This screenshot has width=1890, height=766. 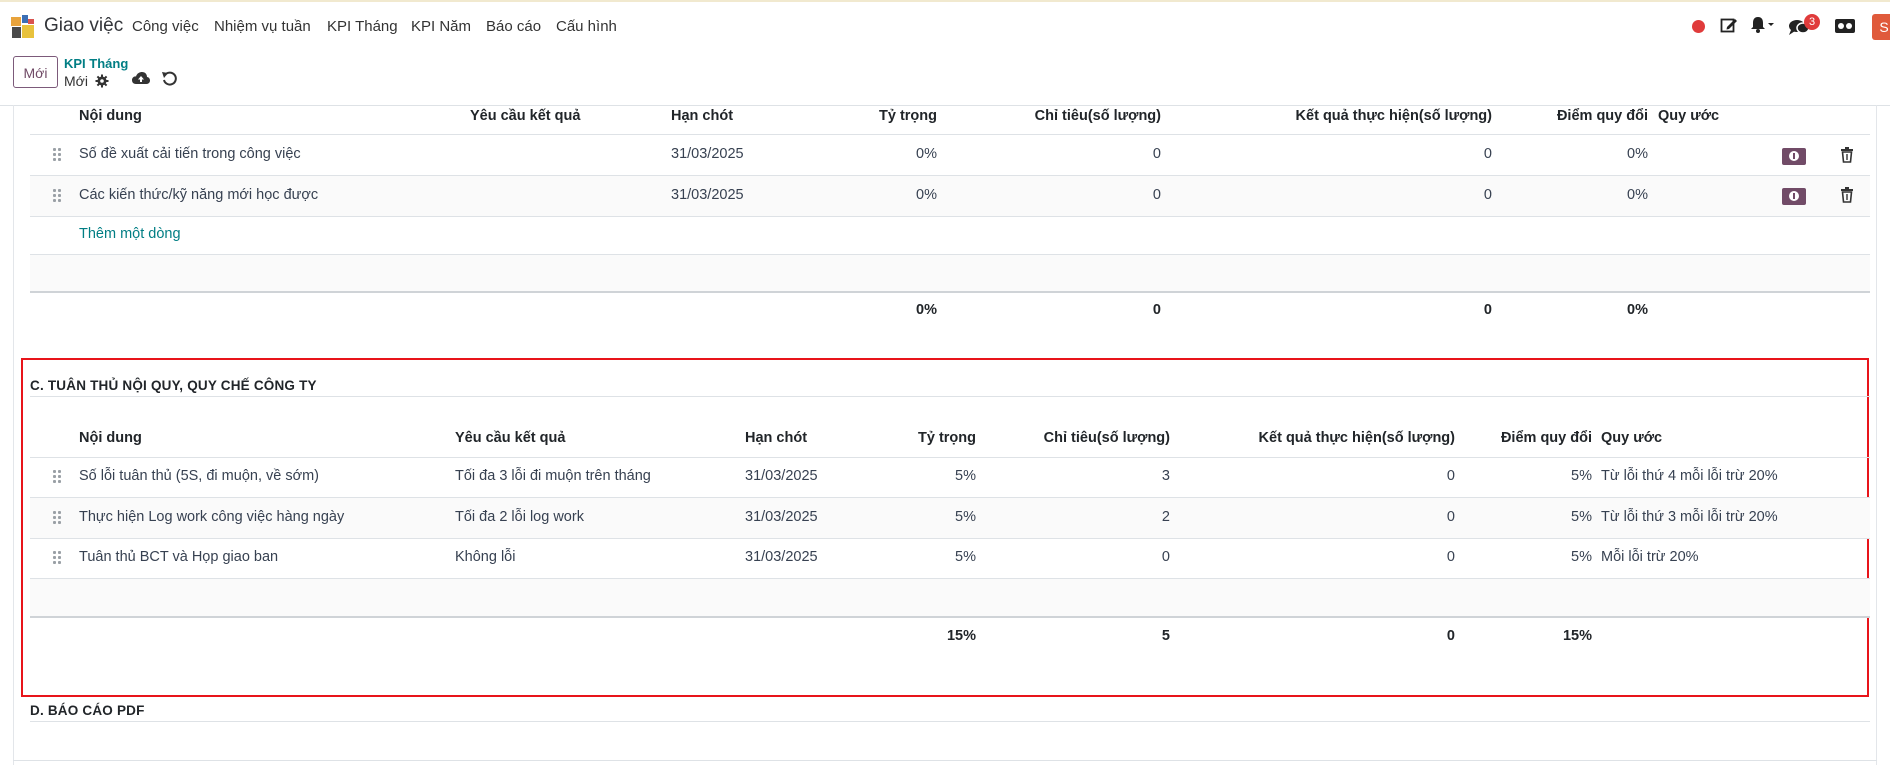 What do you see at coordinates (926, 310) in the screenshot?
I see `total-weight: 0%` at bounding box center [926, 310].